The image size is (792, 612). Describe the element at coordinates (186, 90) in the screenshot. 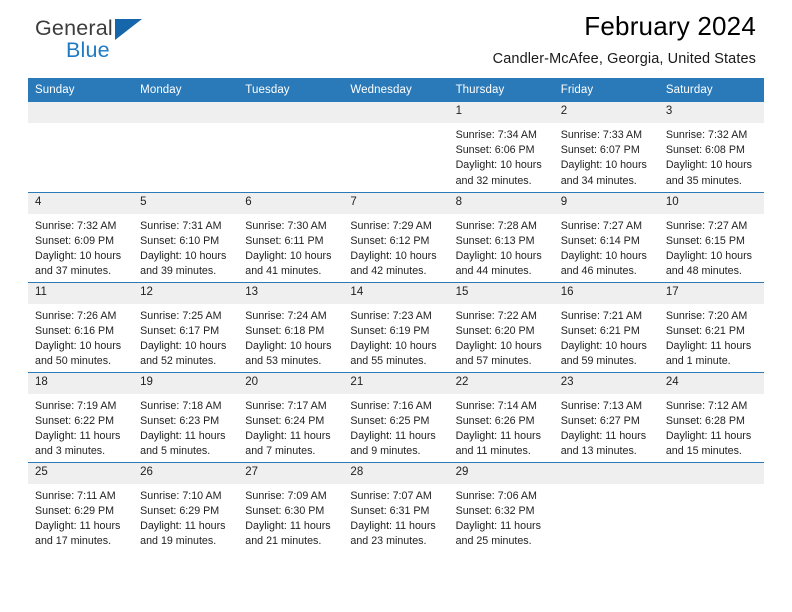

I see `weekday-header-monday: Monday` at that location.